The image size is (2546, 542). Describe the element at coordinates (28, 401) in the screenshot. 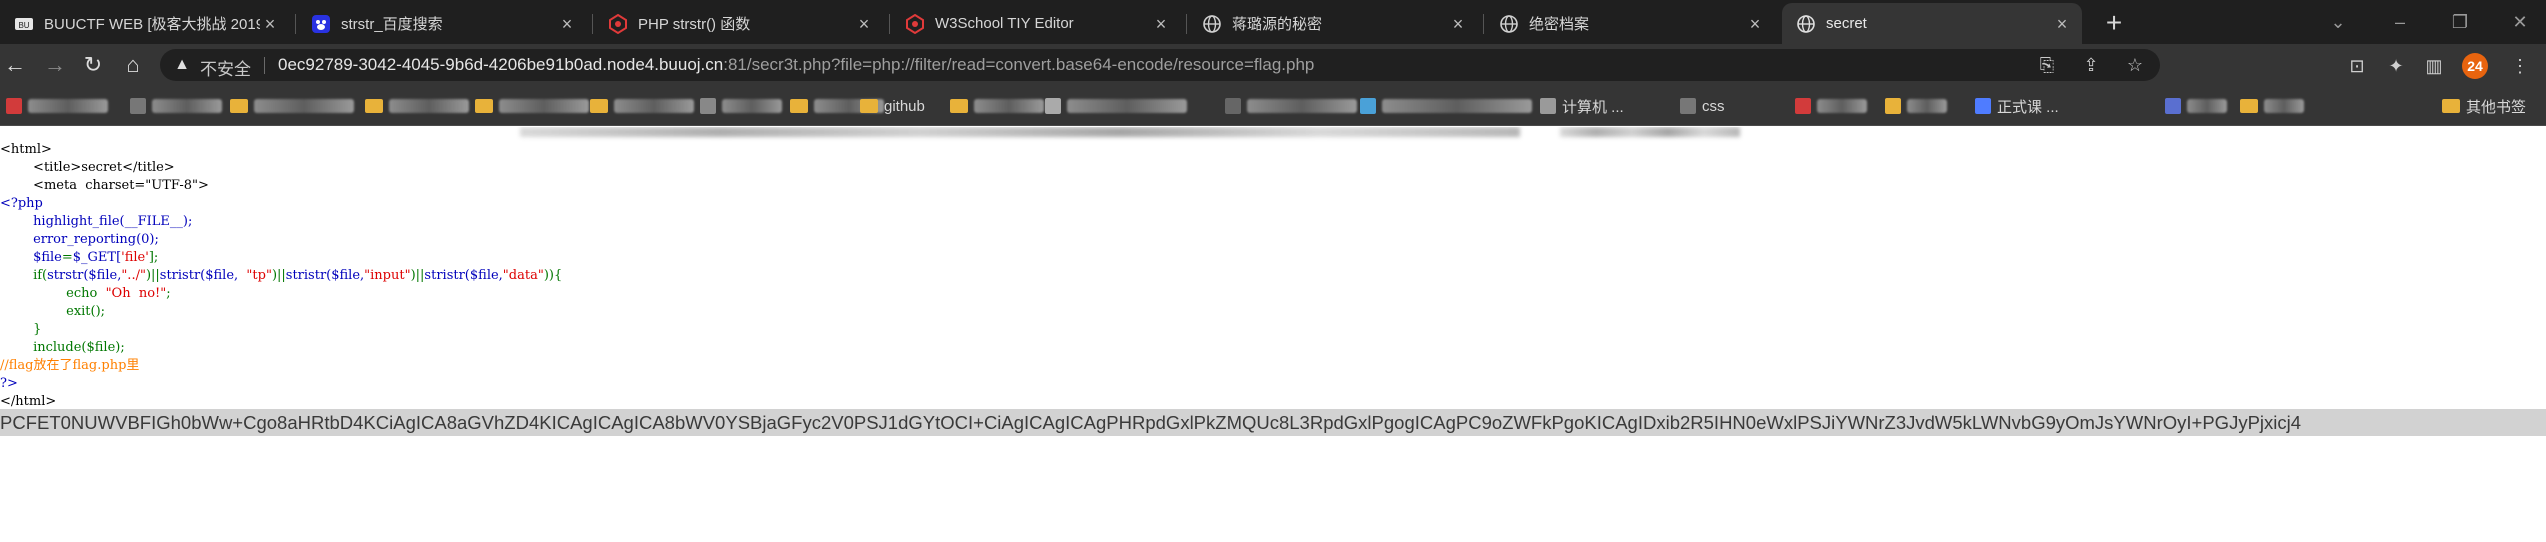

I see `code-line: </html>` at that location.